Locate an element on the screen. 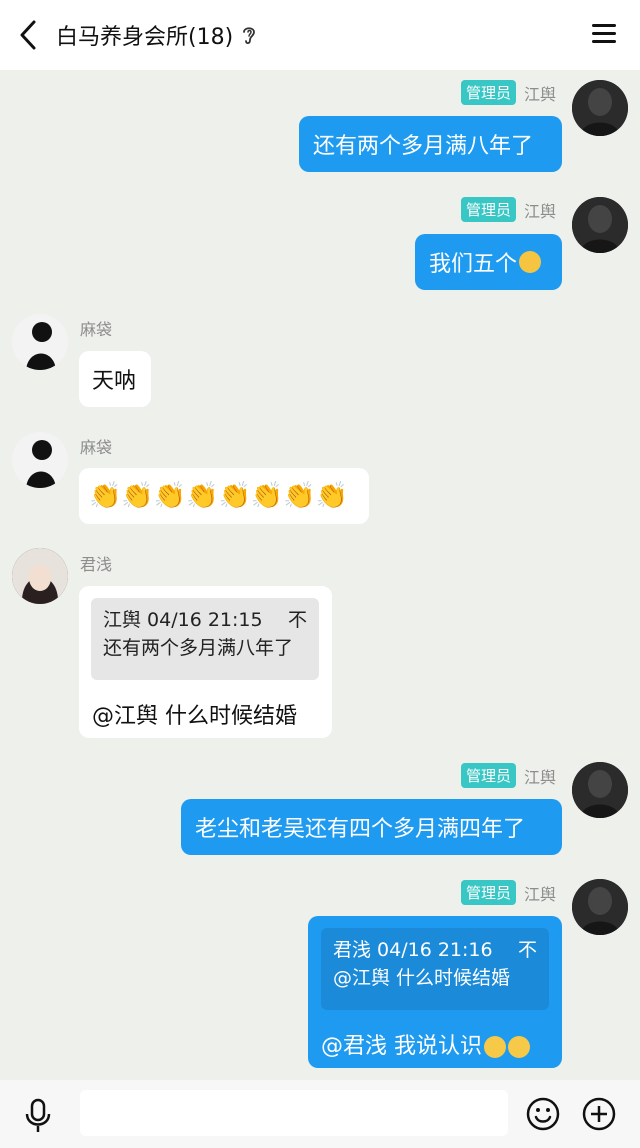 The image size is (640, 1148). quote-text: 还有两个多月满八年了 is located at coordinates (198, 648).